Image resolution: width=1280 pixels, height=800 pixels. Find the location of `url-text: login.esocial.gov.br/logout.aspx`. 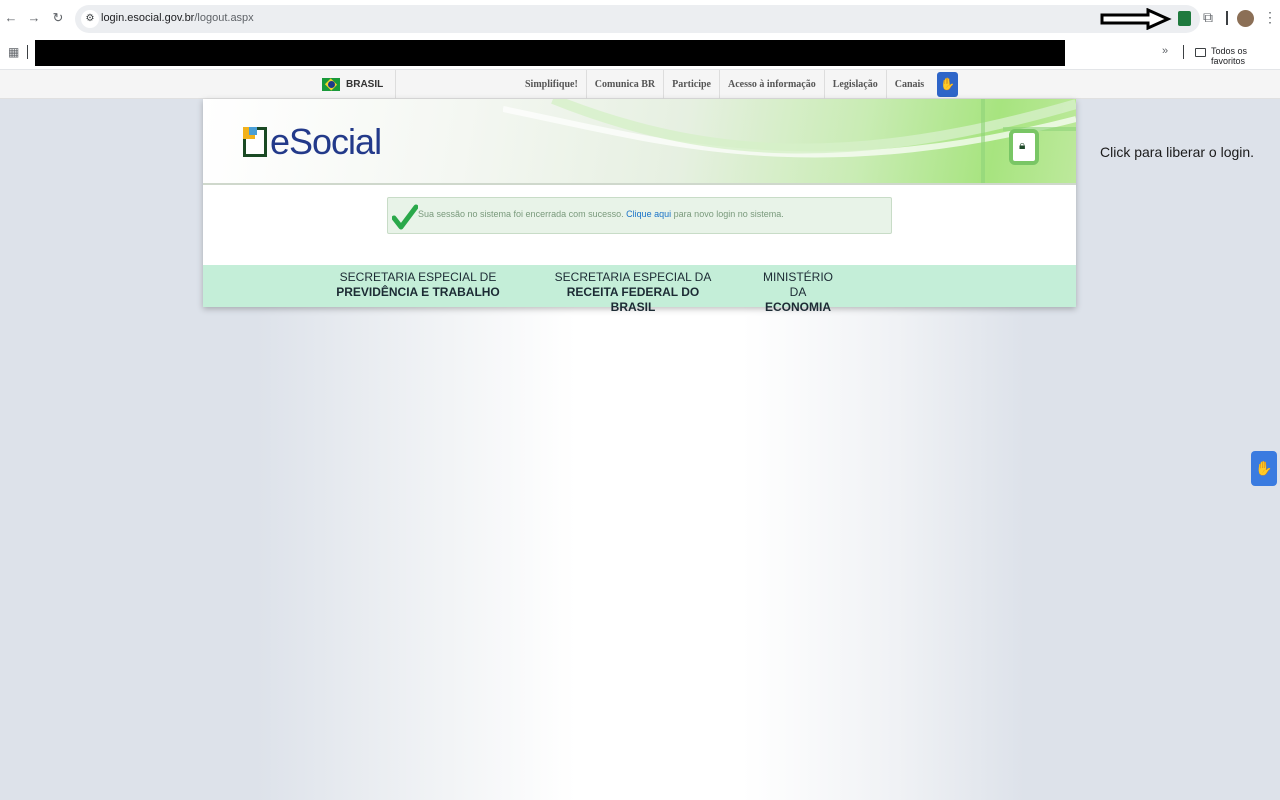

url-text: login.esocial.gov.br/logout.aspx is located at coordinates (177, 18).